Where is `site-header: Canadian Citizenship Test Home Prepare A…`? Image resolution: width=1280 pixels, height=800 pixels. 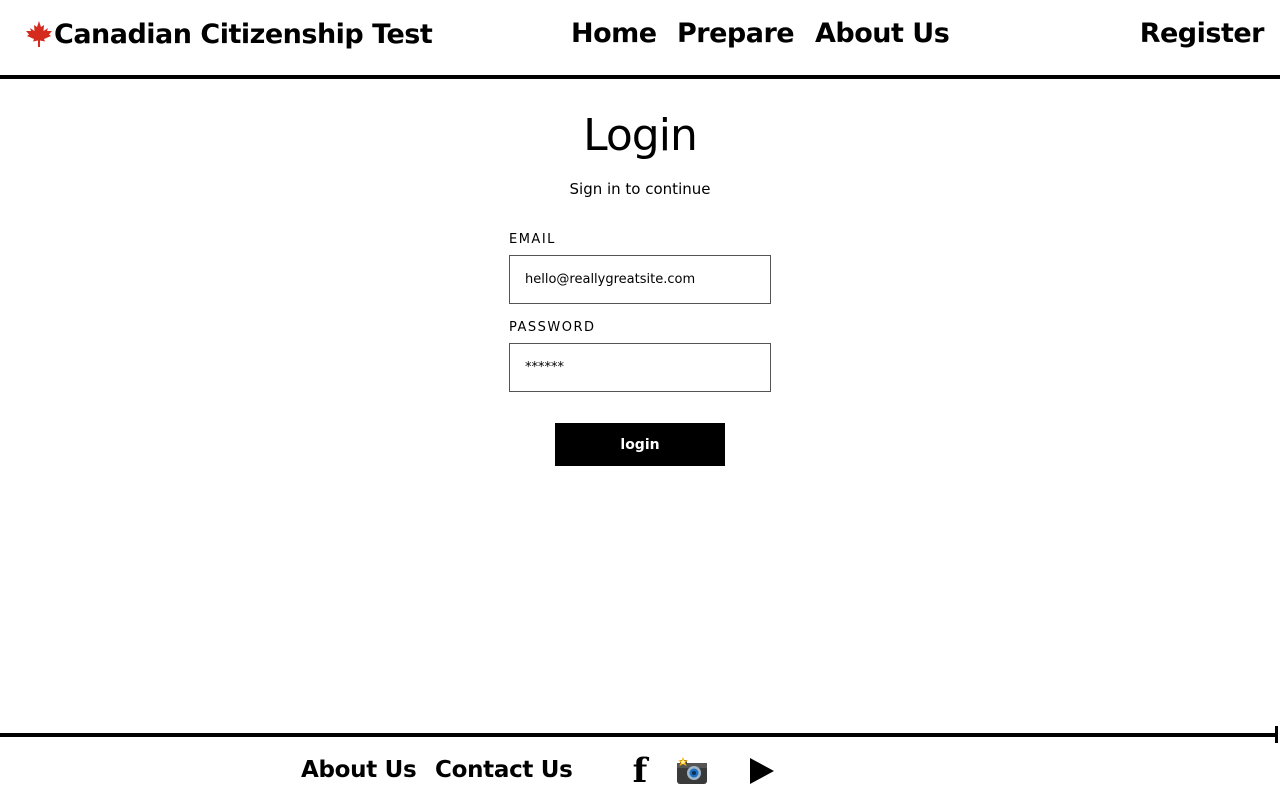
site-header: Canadian Citizenship Test Home Prepare A… is located at coordinates (640, 40).